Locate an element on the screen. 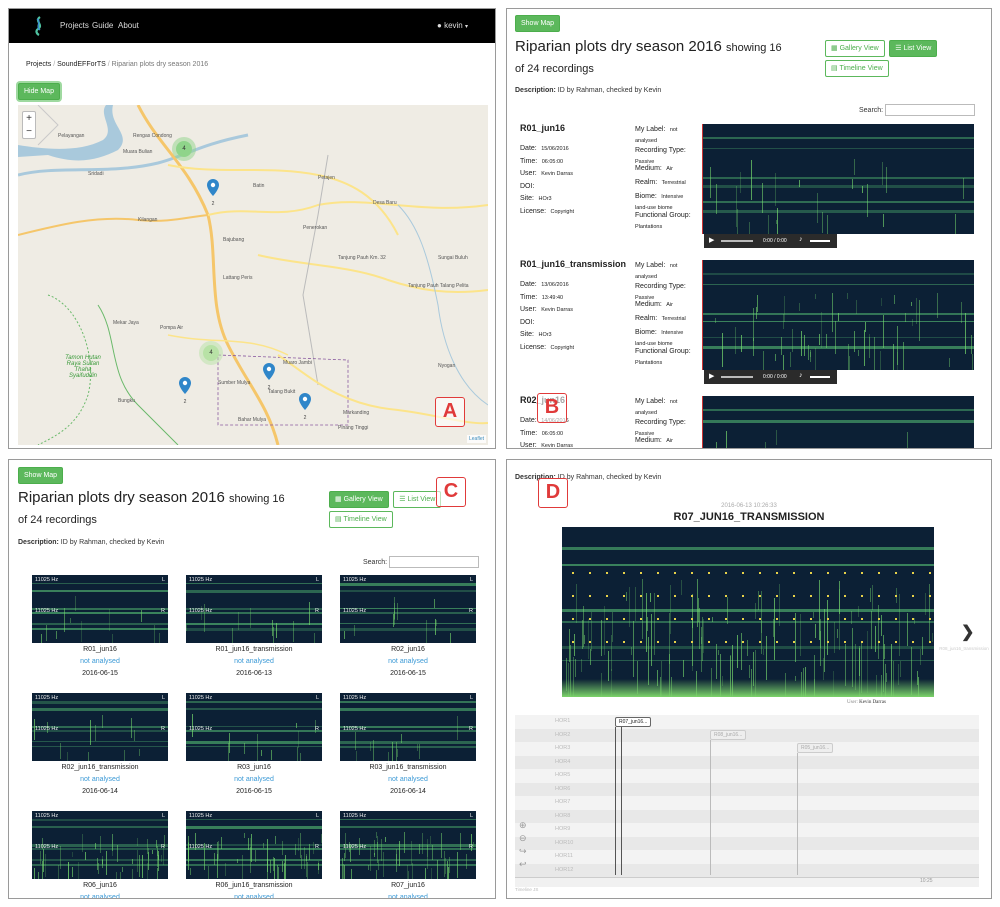  gallery-item-name: R03_jun16 is located at coordinates (254, 768).